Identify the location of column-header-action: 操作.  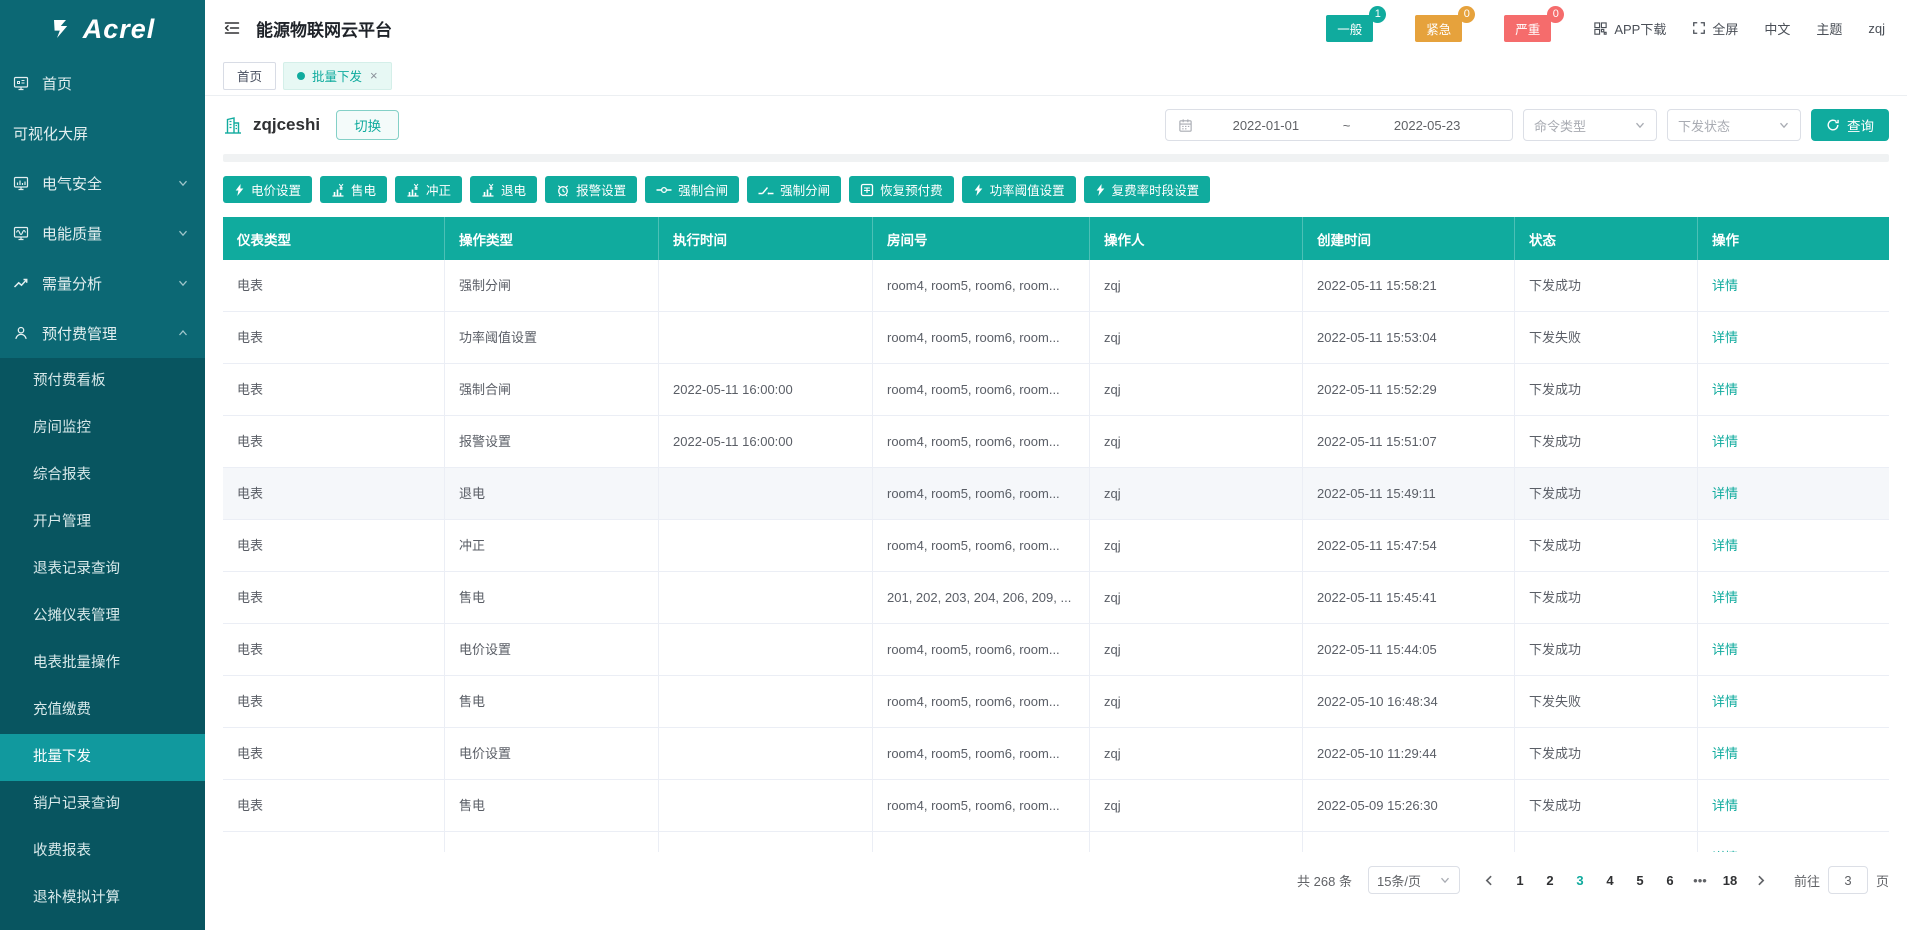
(1793, 238).